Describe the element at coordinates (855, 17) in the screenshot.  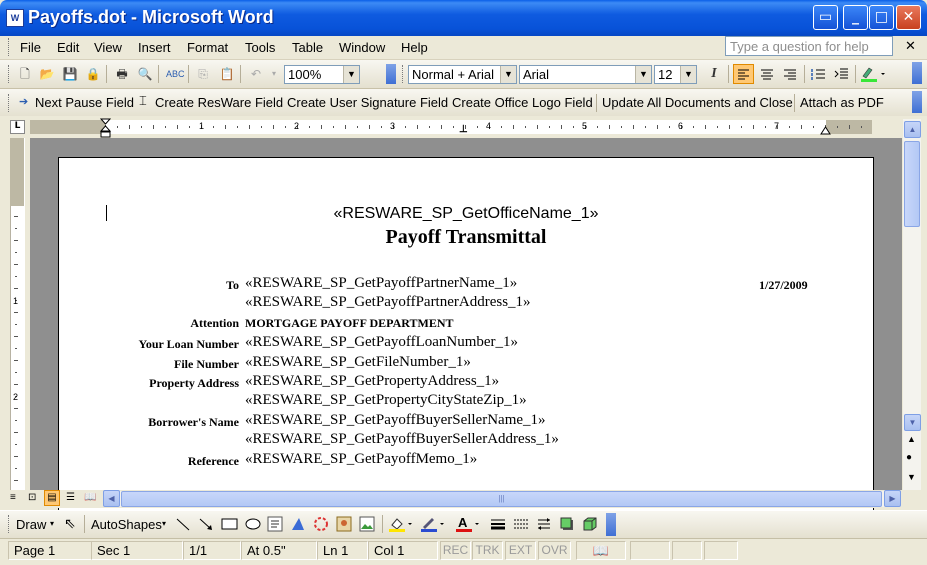
I see `minimize-button: _` at that location.